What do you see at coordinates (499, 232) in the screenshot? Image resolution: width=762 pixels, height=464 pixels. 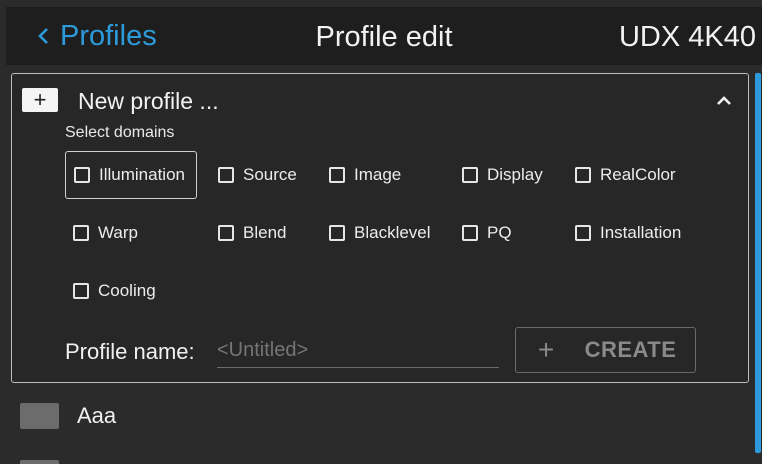 I see `domain-label: PQ` at bounding box center [499, 232].